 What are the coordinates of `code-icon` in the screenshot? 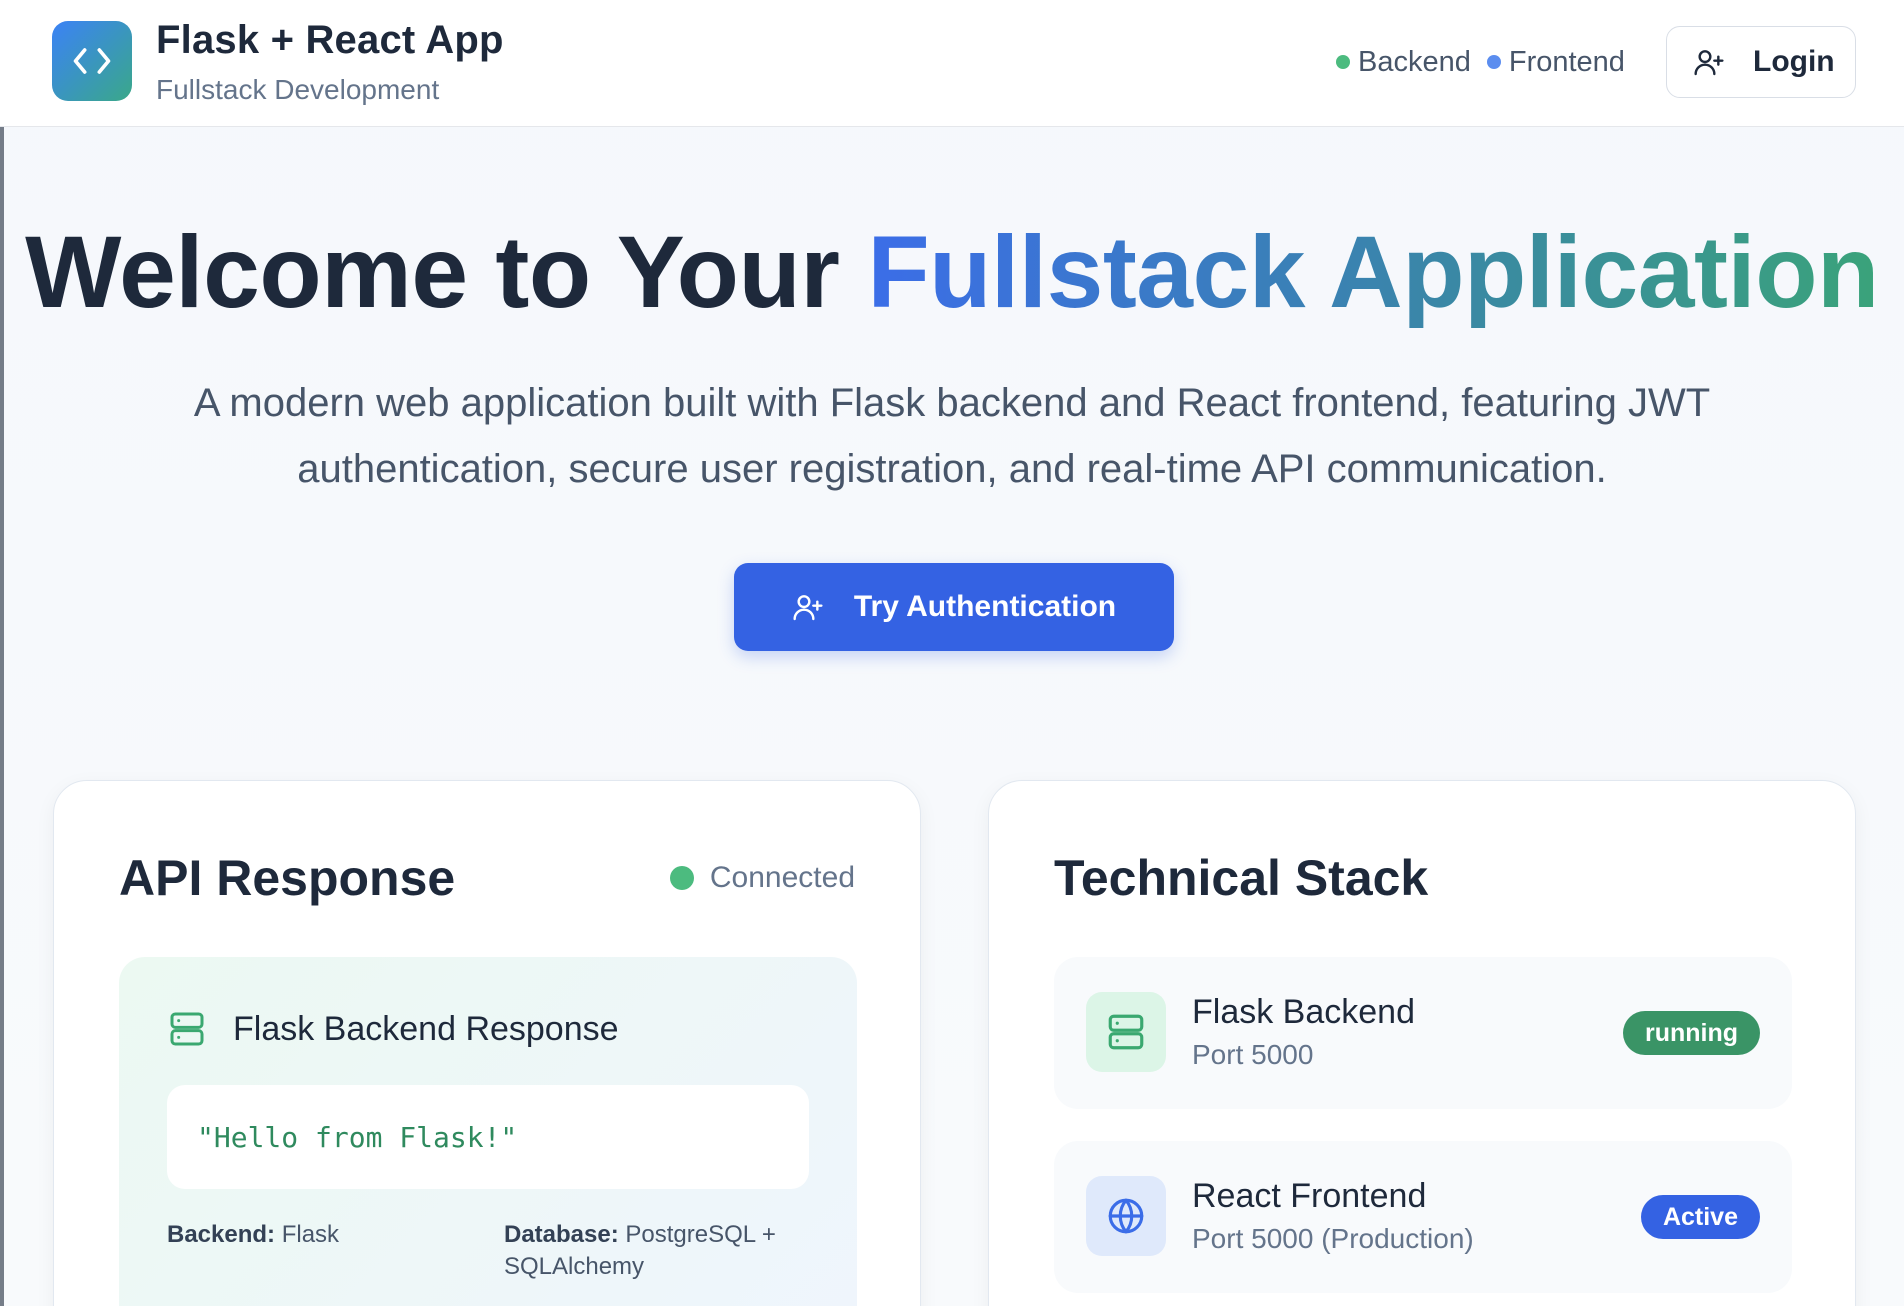 It's located at (92, 61).